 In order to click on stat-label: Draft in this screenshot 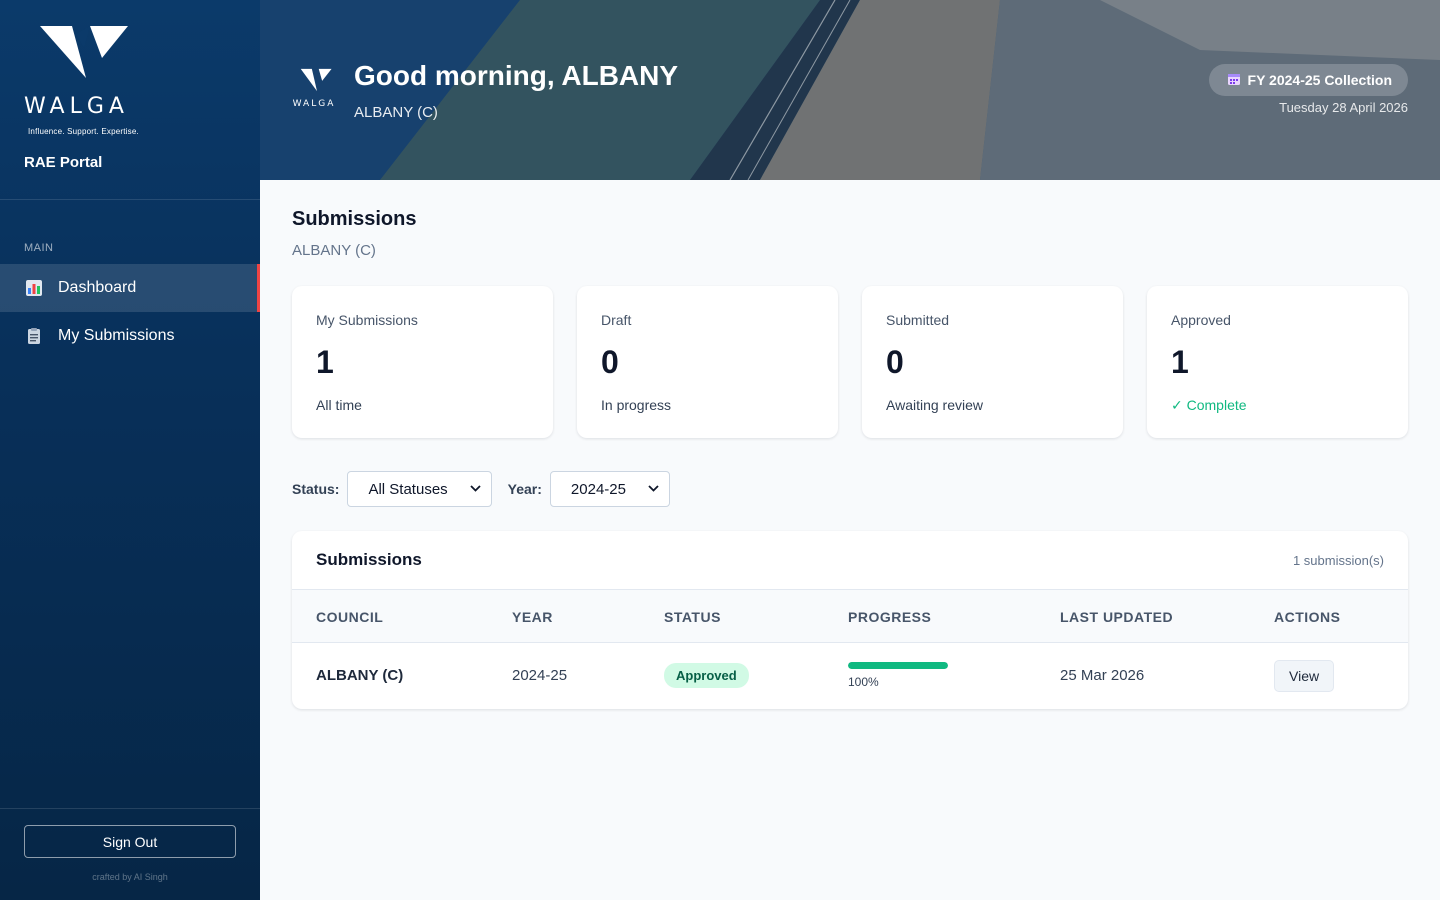, I will do `click(616, 320)`.